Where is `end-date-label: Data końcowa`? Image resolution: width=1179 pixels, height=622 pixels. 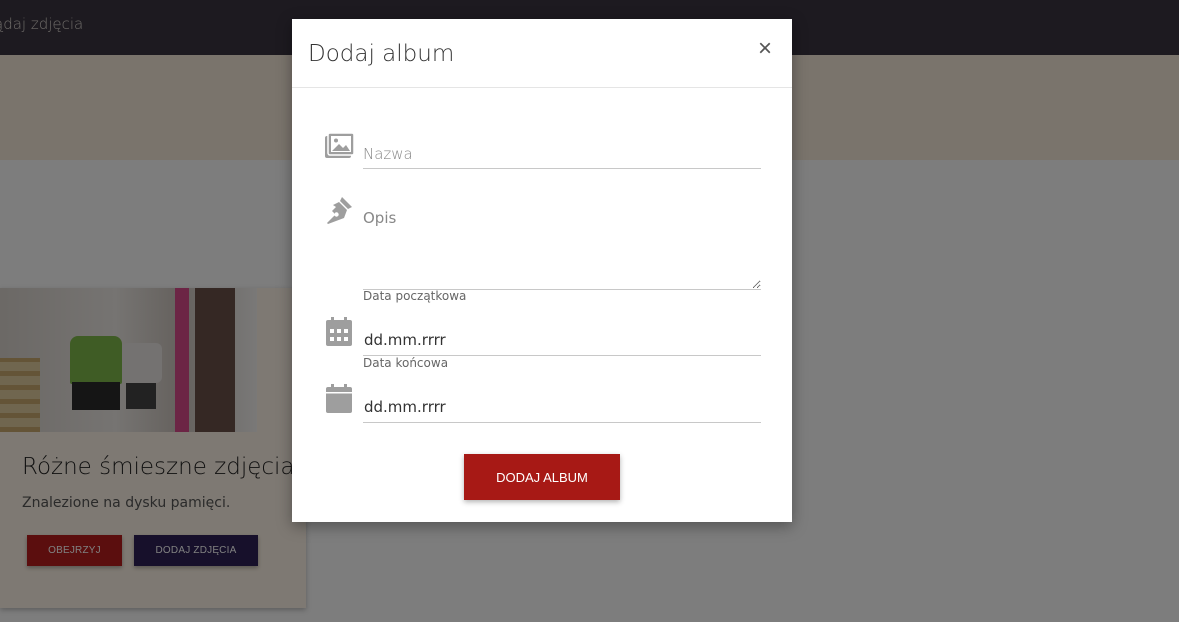
end-date-label: Data końcowa is located at coordinates (406, 363).